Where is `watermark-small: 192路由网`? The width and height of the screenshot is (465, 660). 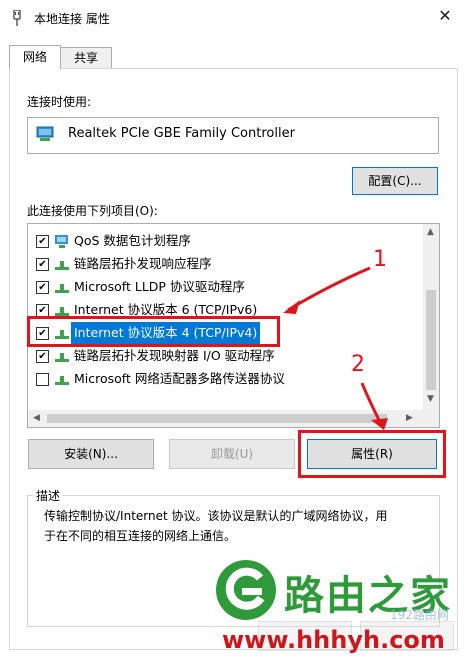
watermark-small: 192路由网 is located at coordinates (419, 615).